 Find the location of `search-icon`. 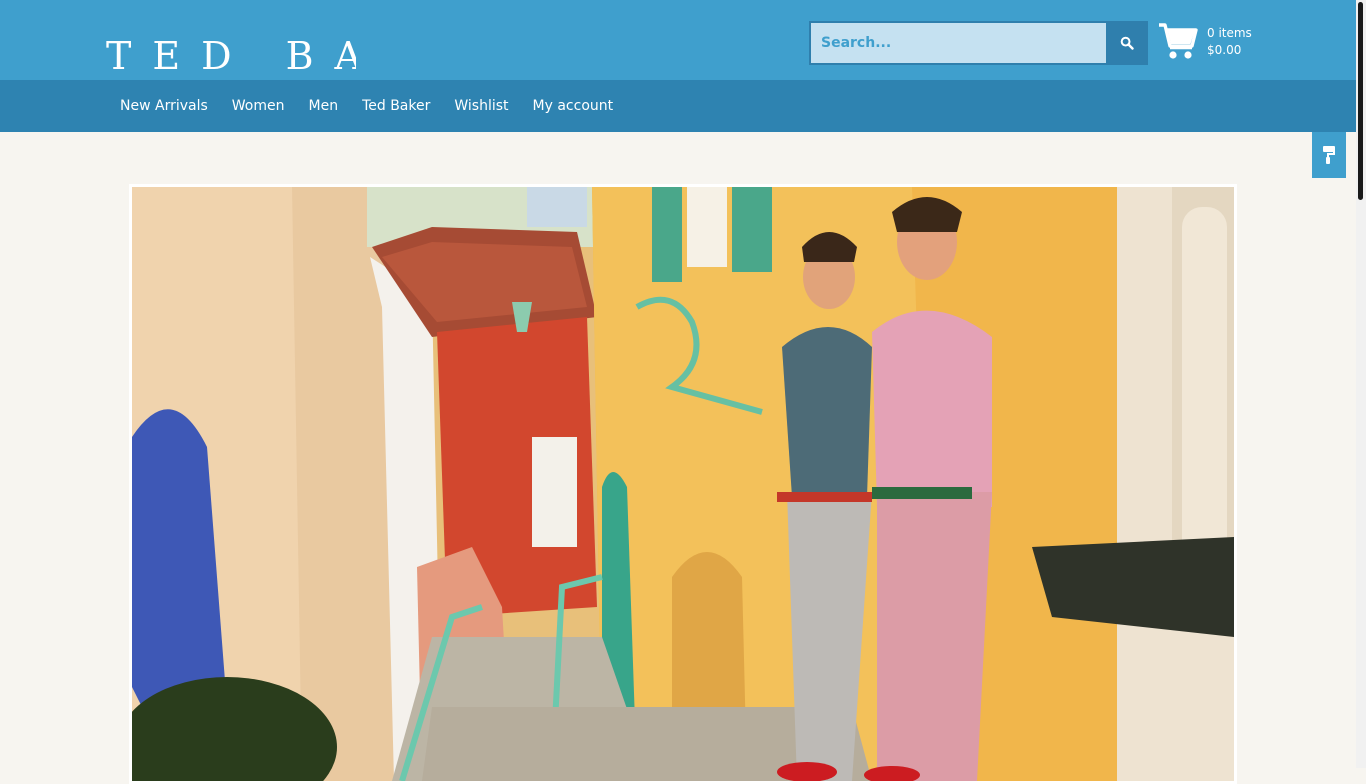

search-icon is located at coordinates (1127, 43).